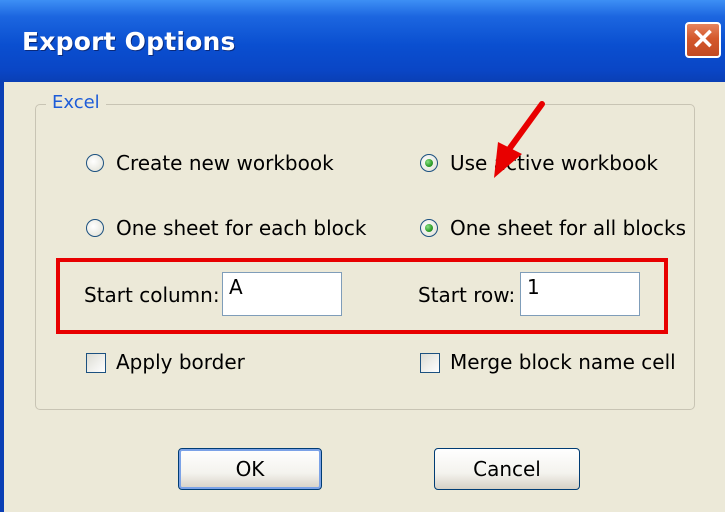 The height and width of the screenshot is (512, 725). I want to click on merge-block-name-cell-label: Merge block name cell, so click(563, 362).